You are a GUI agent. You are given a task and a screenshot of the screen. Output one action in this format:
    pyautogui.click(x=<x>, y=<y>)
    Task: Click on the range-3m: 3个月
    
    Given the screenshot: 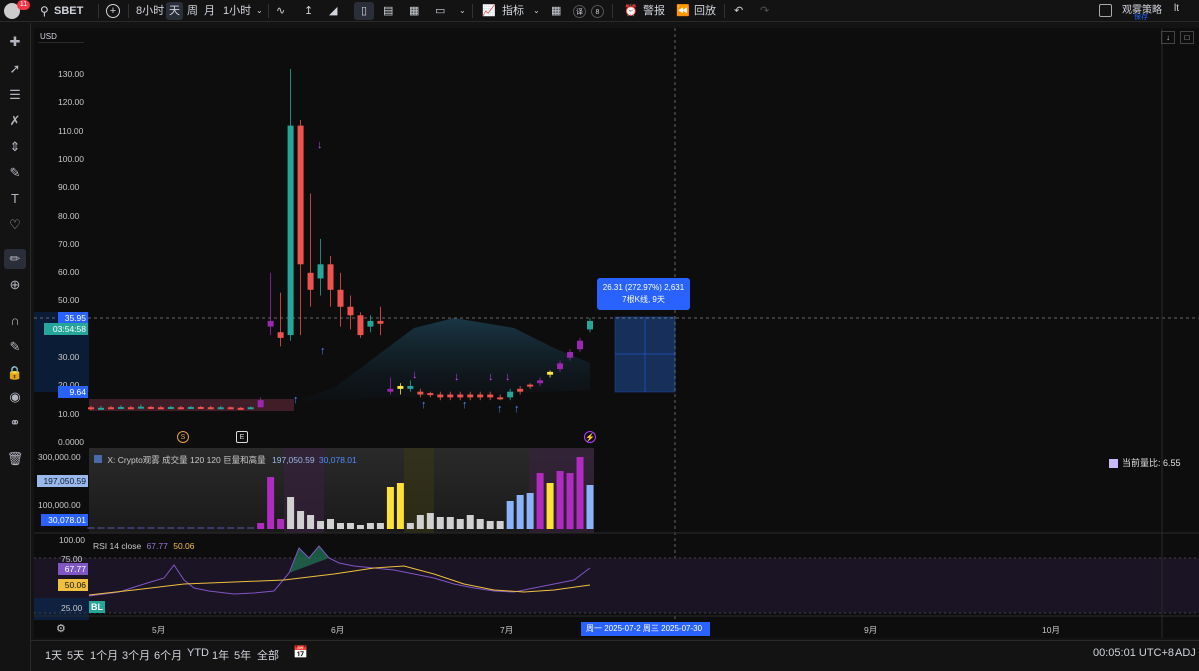 What is the action you would take?
    pyautogui.click(x=136, y=655)
    